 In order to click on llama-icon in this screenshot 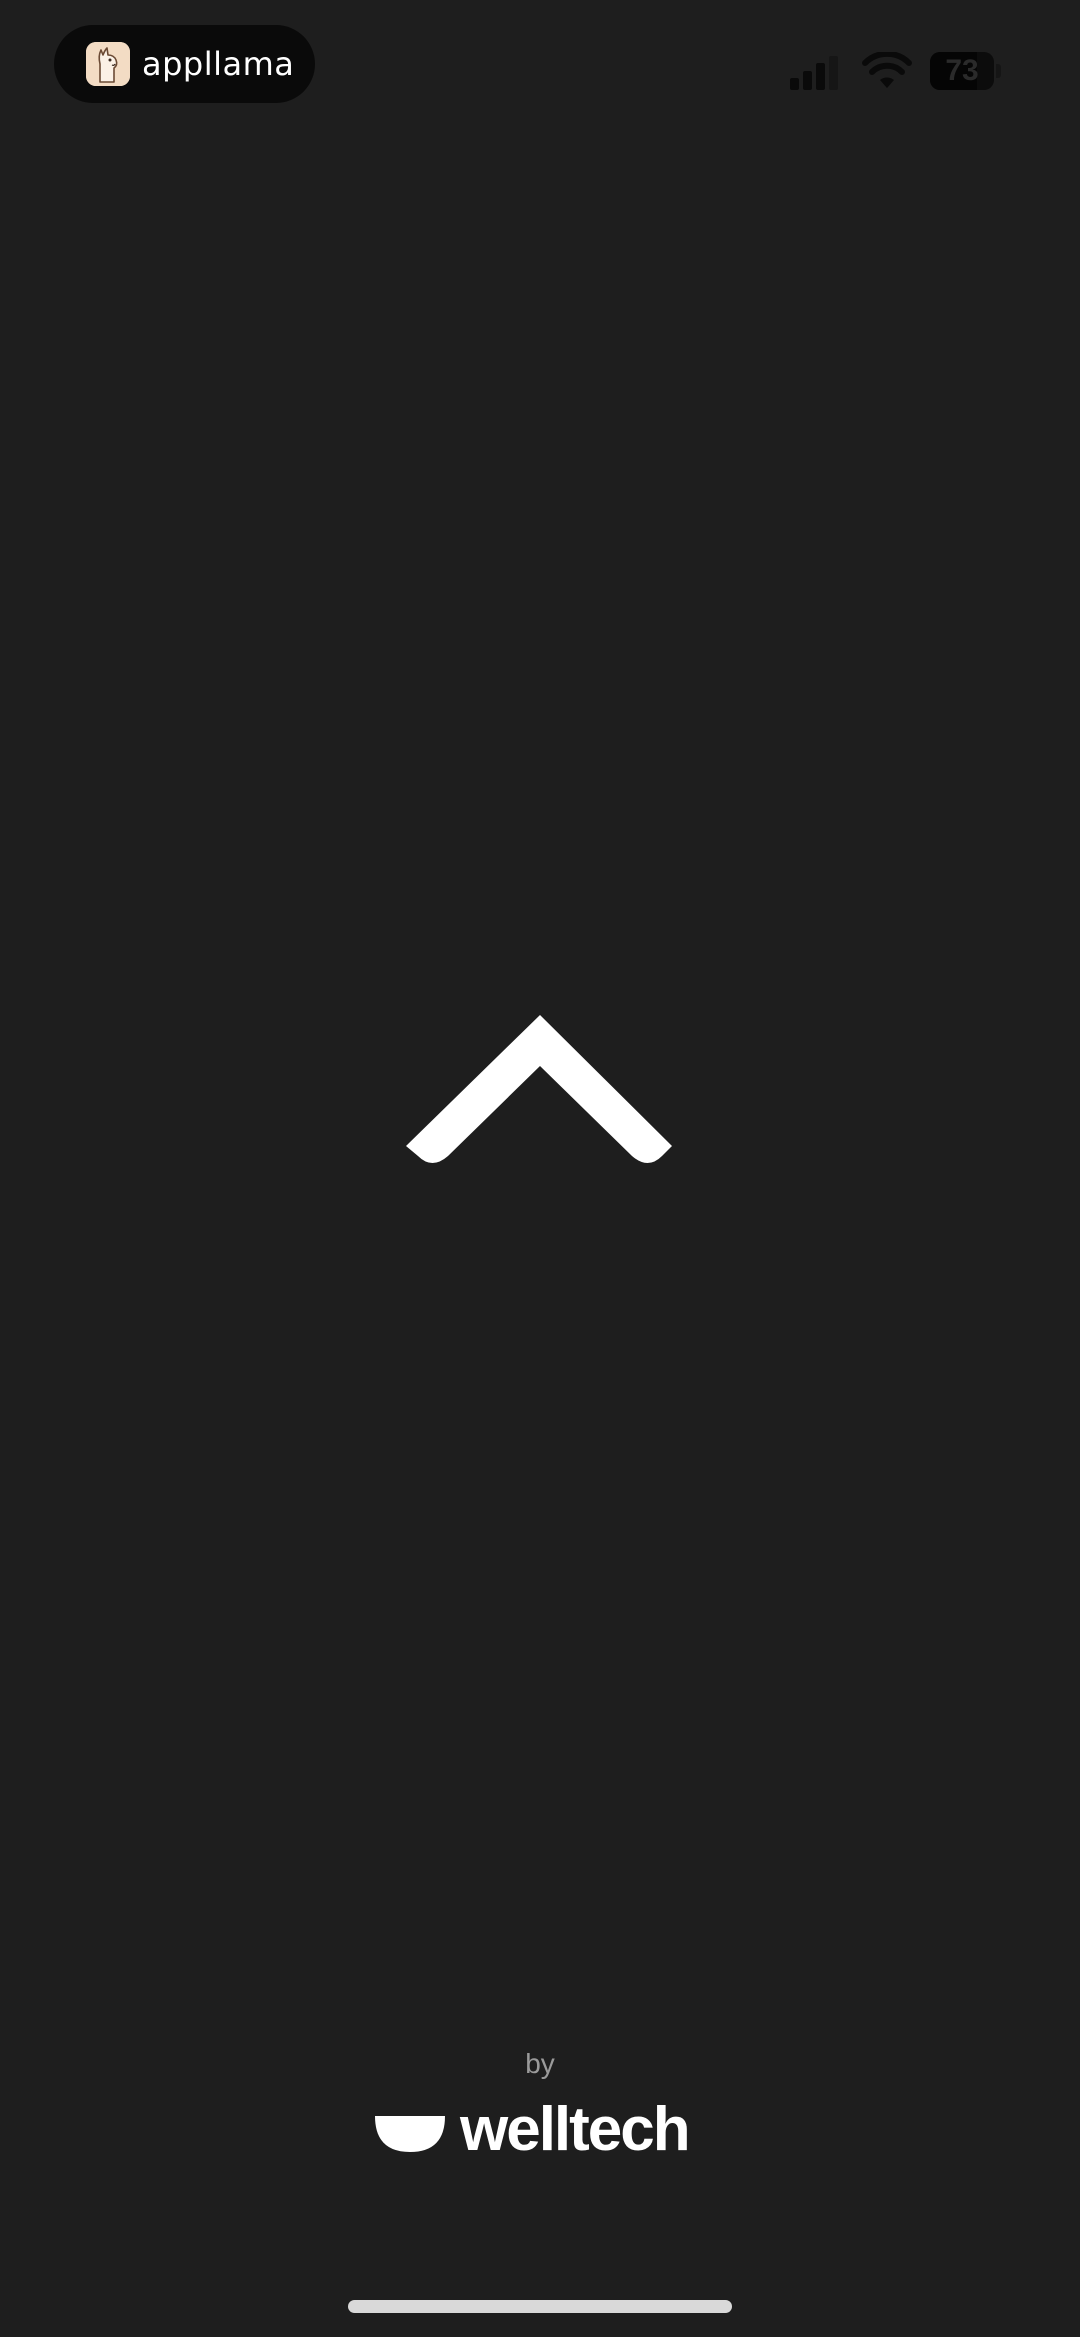, I will do `click(108, 64)`.